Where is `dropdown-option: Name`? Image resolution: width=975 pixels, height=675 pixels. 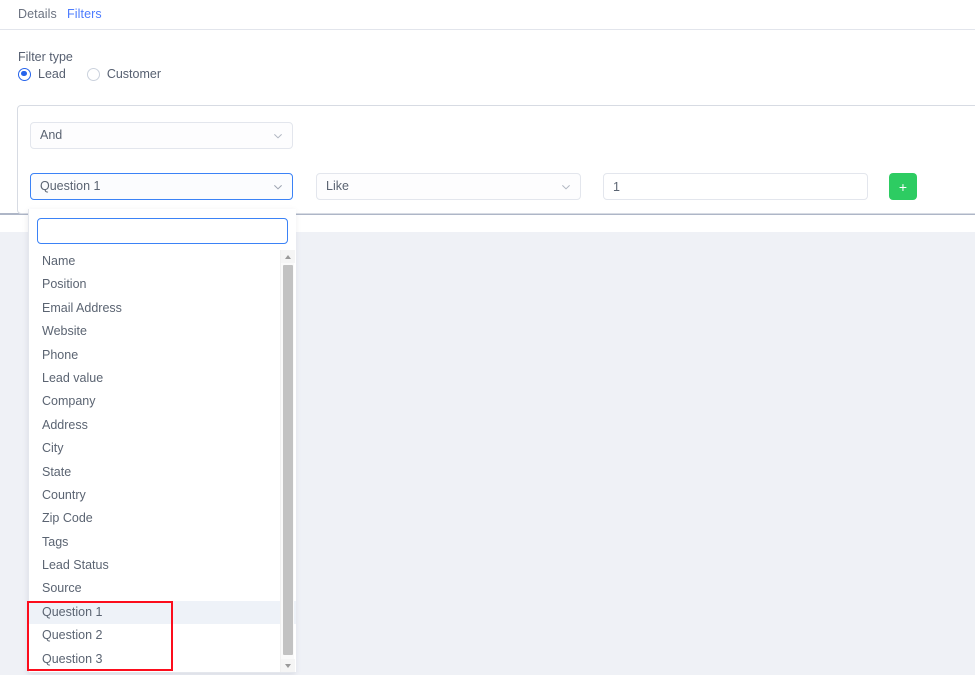
dropdown-option: Name is located at coordinates (162, 261).